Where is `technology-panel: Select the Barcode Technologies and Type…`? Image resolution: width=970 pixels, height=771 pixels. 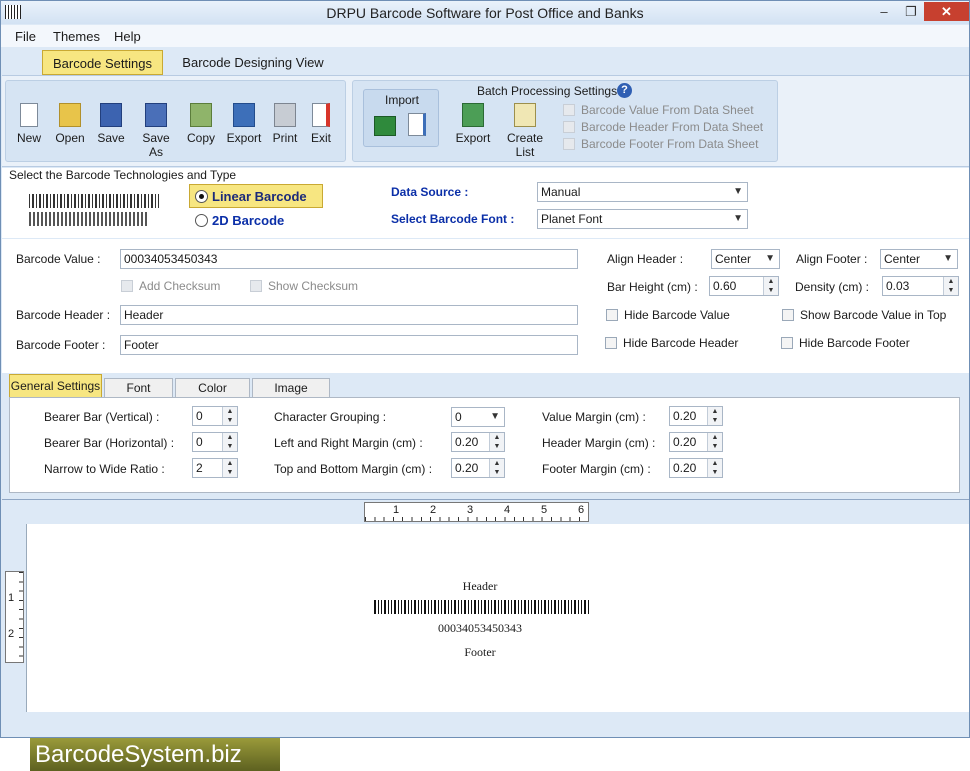
technology-panel: Select the Barcode Technologies and Type… is located at coordinates (485, 203).